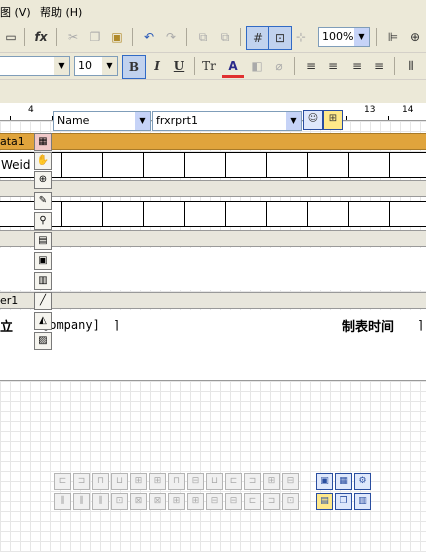 This screenshot has width=426, height=552. I want to click on object-select-combo: frxrprt1 ▼, so click(227, 121).